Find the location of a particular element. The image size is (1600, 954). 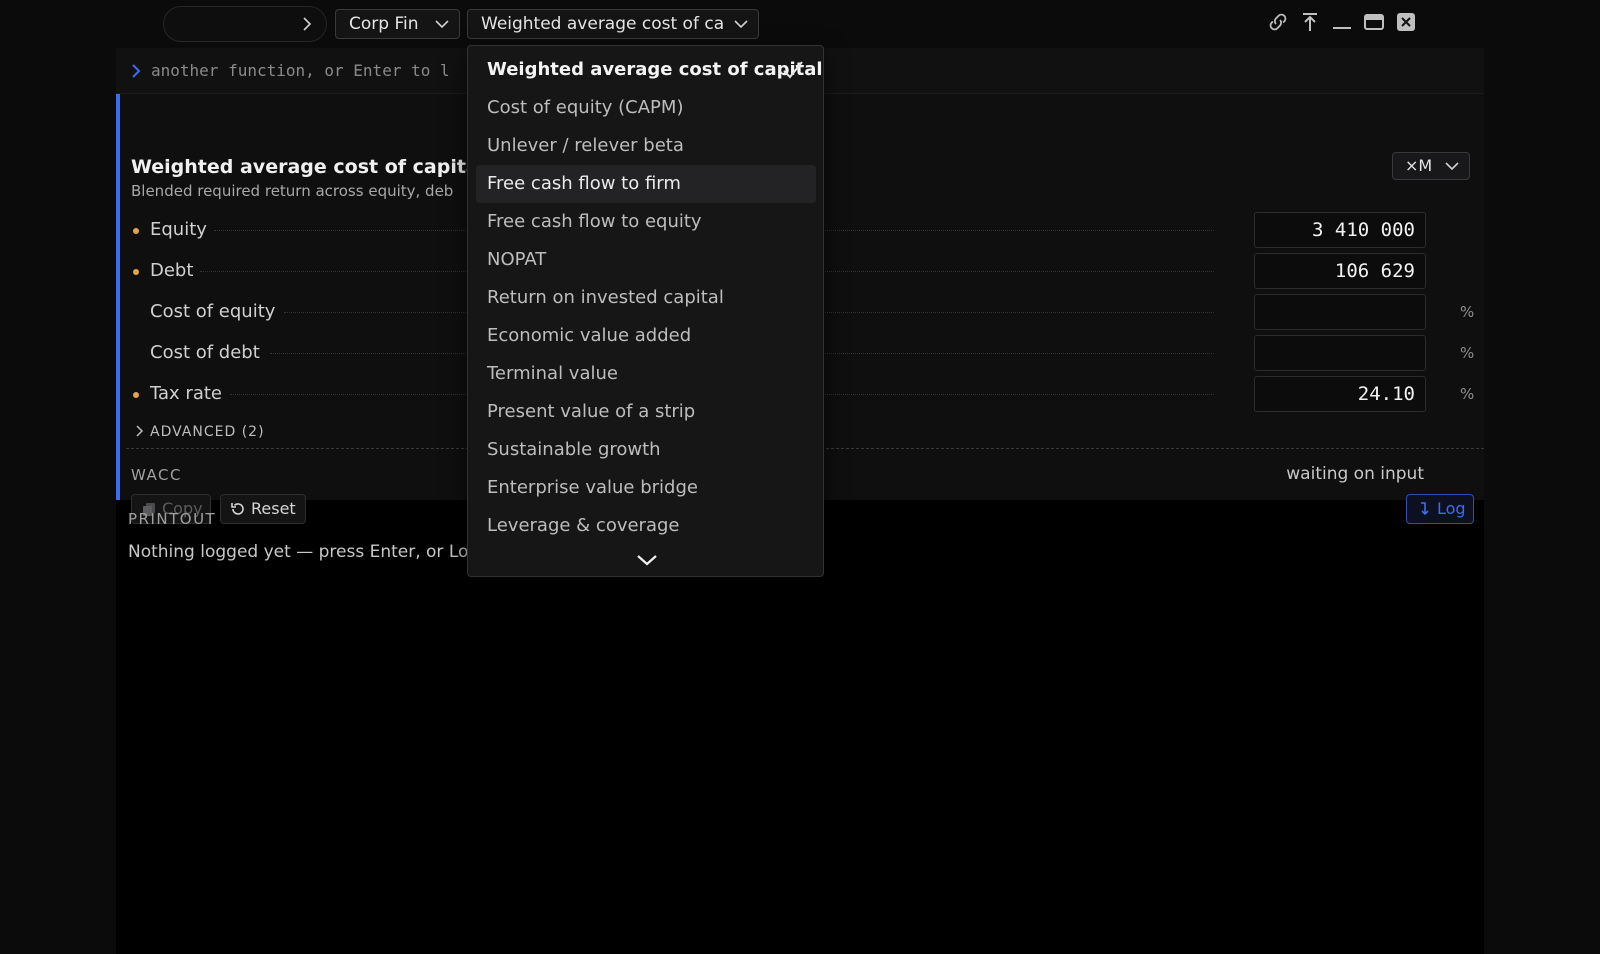

input-label: Cost of equity is located at coordinates (213, 311).